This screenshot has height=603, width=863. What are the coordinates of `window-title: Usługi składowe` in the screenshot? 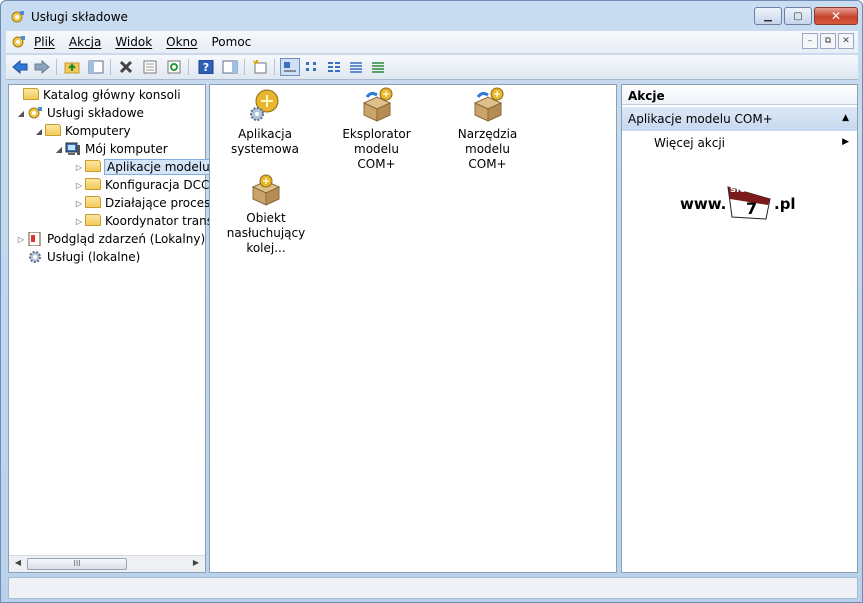 It's located at (79, 17).